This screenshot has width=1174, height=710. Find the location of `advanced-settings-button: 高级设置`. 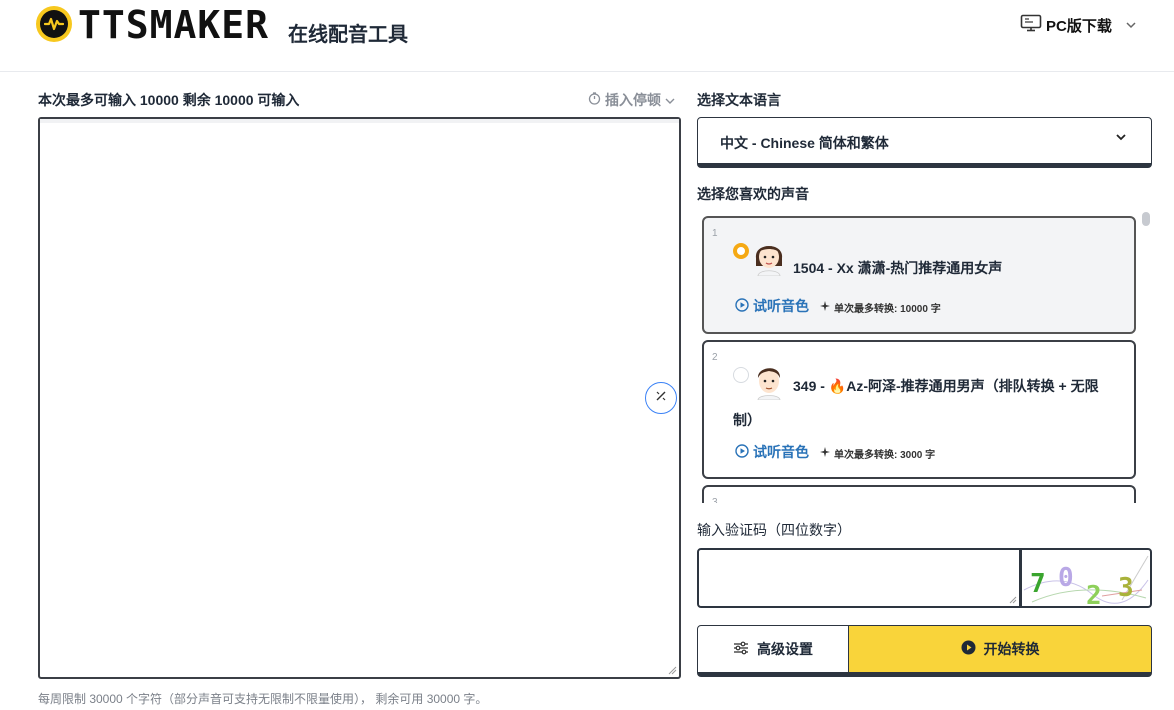

advanced-settings-button: 高级设置 is located at coordinates (773, 651).